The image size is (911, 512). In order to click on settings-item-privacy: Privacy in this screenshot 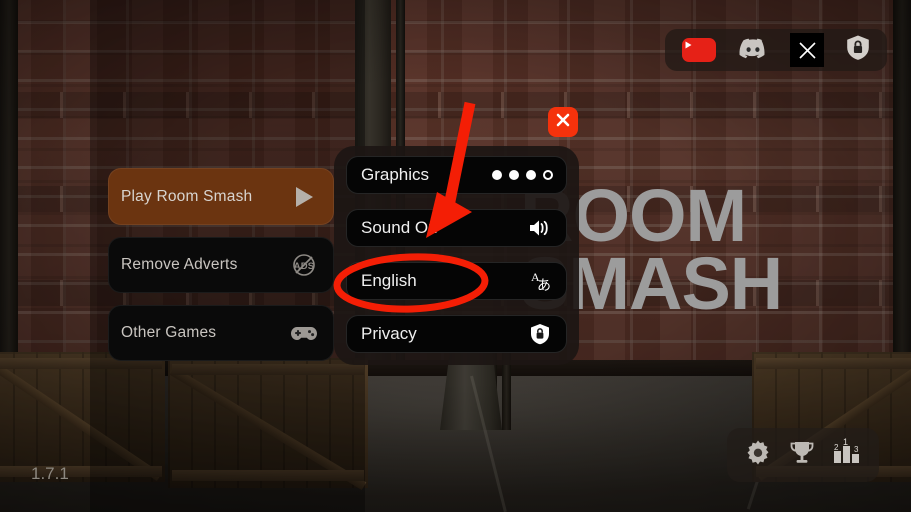, I will do `click(456, 334)`.